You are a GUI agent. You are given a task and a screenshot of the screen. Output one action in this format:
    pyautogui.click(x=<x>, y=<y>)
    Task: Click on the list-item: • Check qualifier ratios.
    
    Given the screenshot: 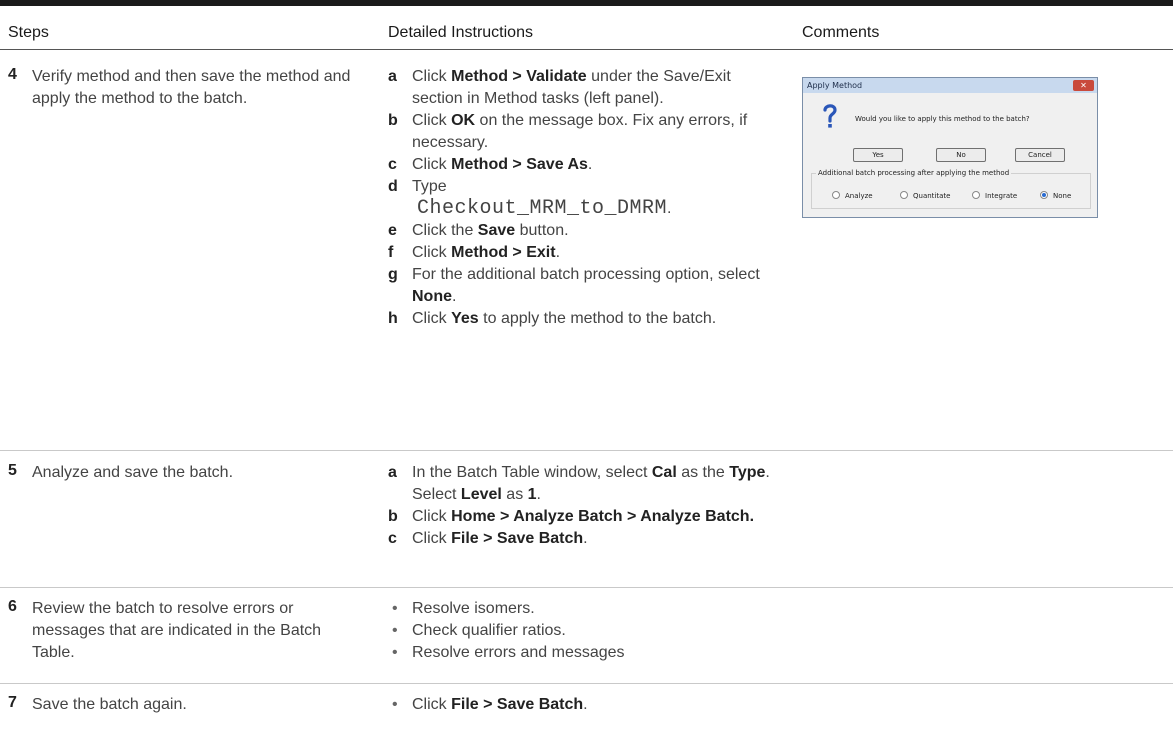 What is the action you would take?
    pyautogui.click(x=585, y=631)
    